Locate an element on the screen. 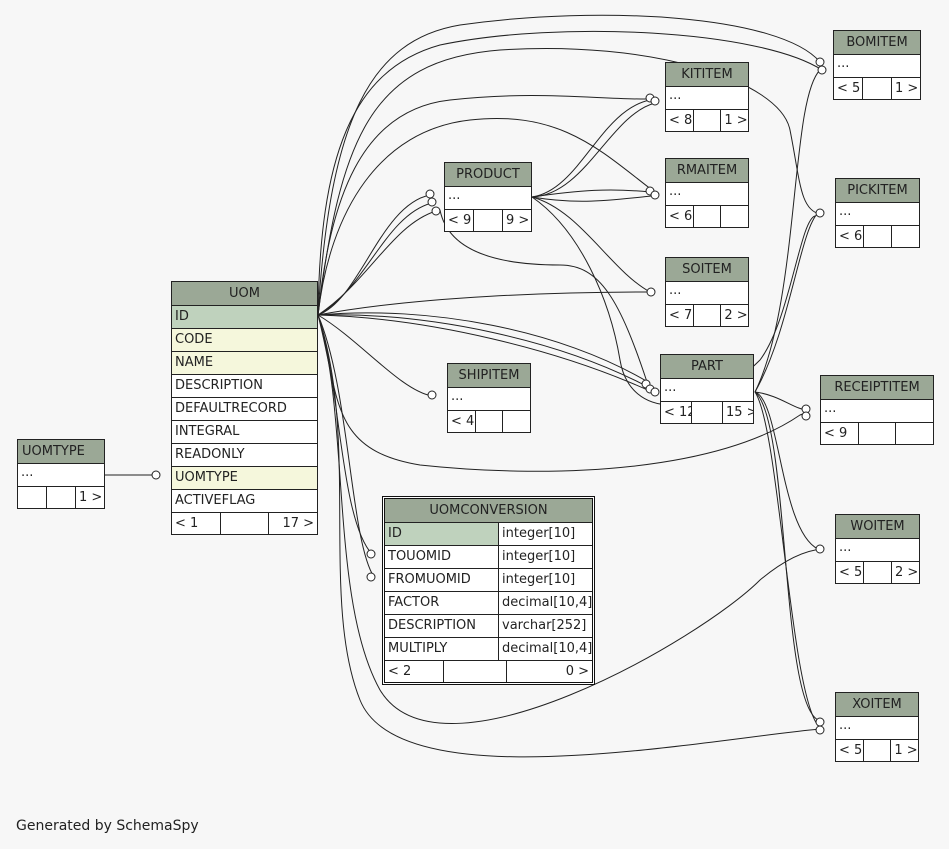 This screenshot has height=849, width=949. table-footer: < 9 9 > is located at coordinates (488, 220).